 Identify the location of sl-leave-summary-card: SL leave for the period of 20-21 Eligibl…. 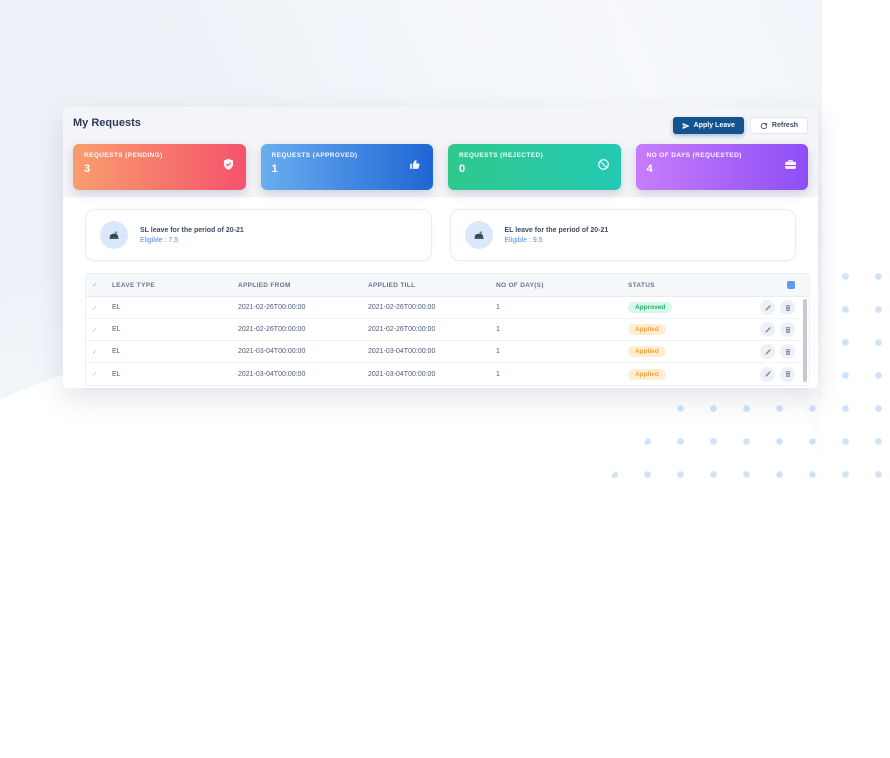
(258, 235).